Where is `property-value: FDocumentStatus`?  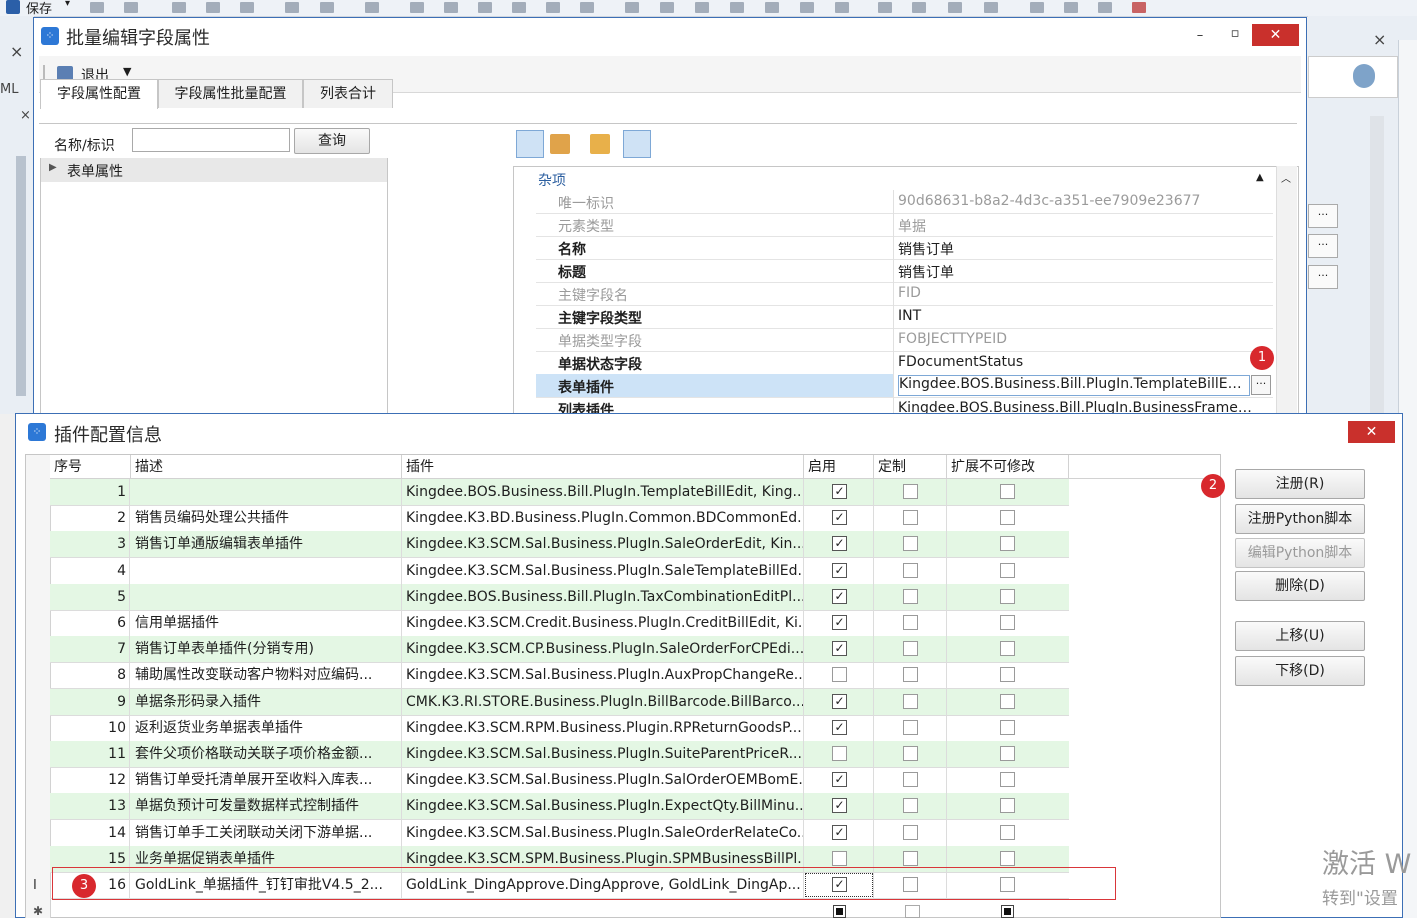 property-value: FDocumentStatus is located at coordinates (1075, 362).